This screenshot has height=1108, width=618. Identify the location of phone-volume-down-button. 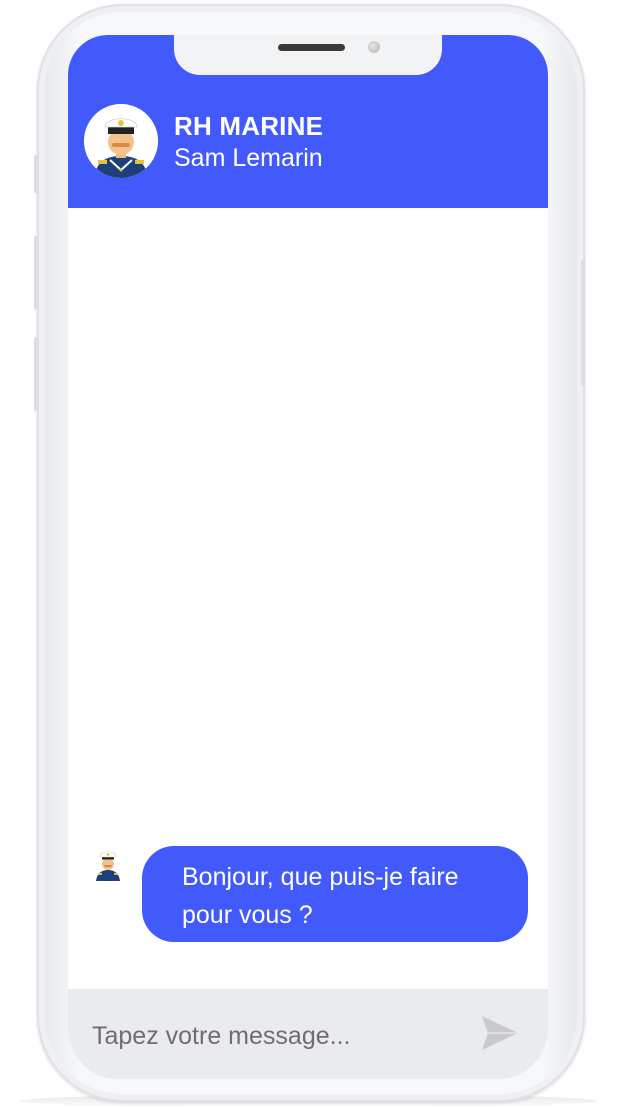
(36, 374).